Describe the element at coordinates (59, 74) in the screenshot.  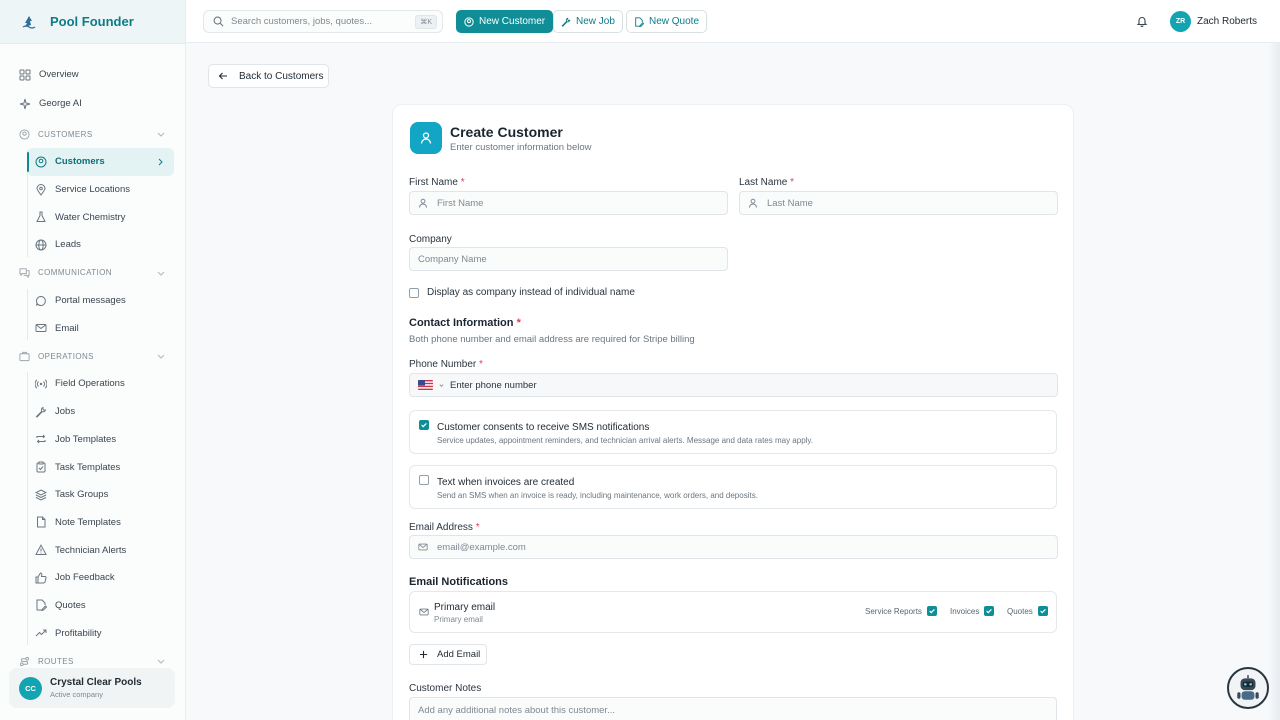
I see `sidebar-item-label: Overview` at that location.